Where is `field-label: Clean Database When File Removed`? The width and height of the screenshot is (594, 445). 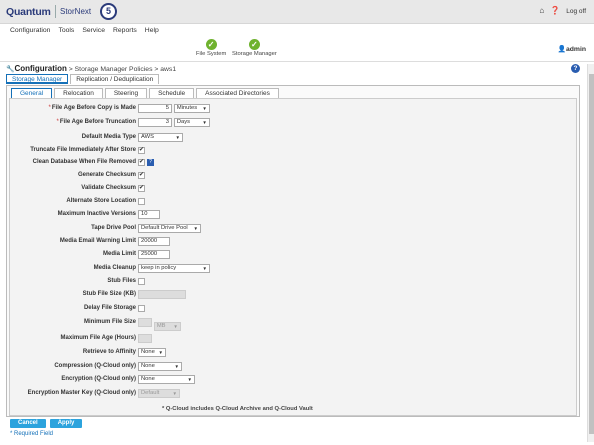 field-label: Clean Database When File Removed is located at coordinates (84, 162).